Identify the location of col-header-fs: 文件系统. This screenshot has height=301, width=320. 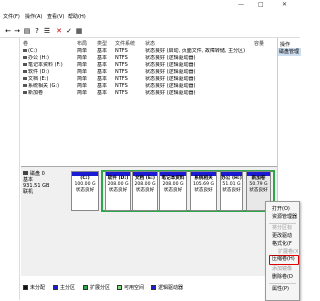
(125, 44).